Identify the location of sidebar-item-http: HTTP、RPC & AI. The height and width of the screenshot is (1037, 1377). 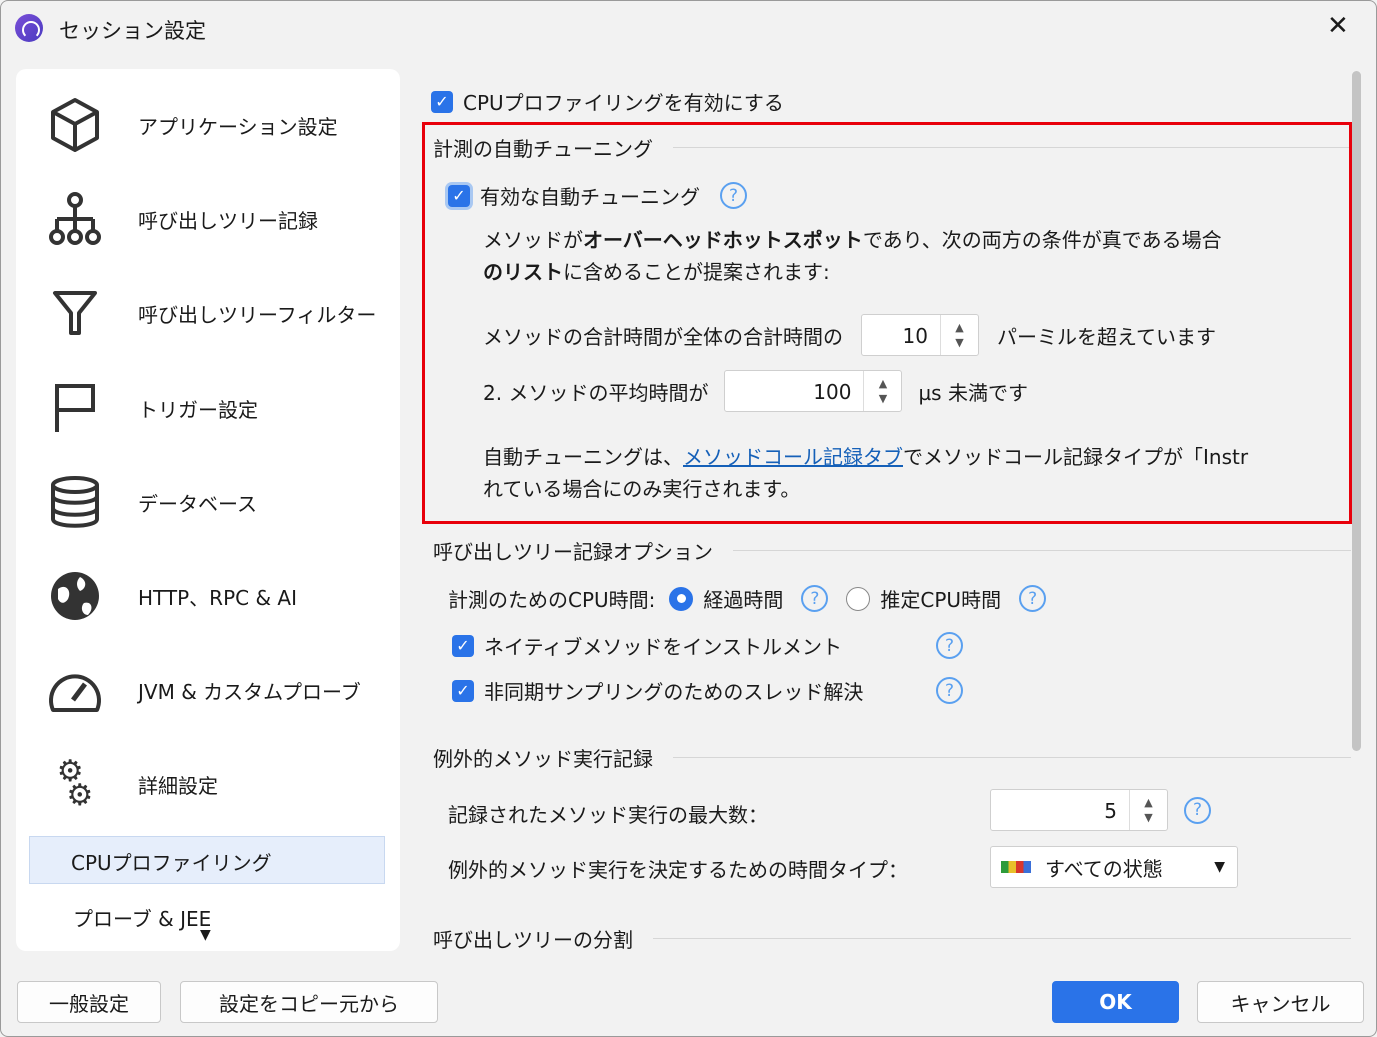
(171, 596).